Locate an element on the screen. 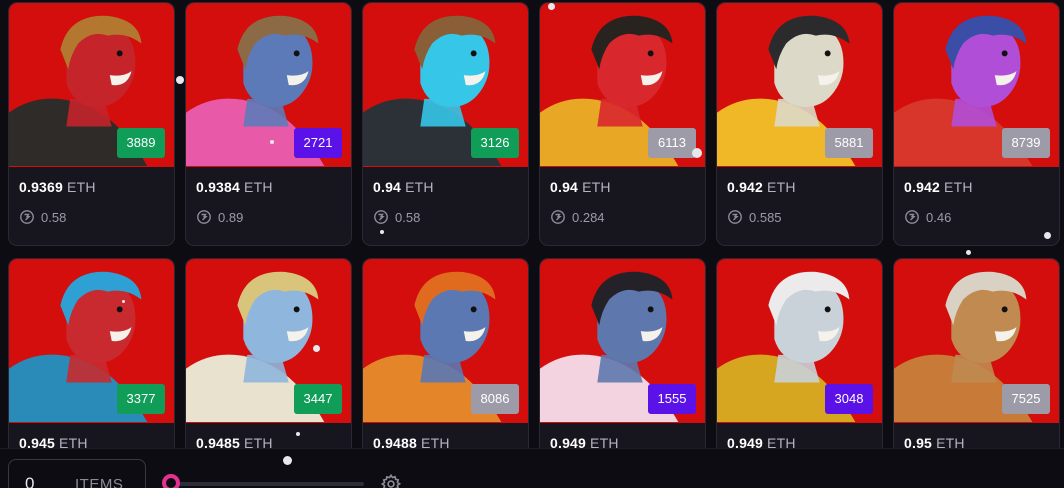 Image resolution: width=1064 pixels, height=488 pixels. reward-value: 0.89 is located at coordinates (231, 217).